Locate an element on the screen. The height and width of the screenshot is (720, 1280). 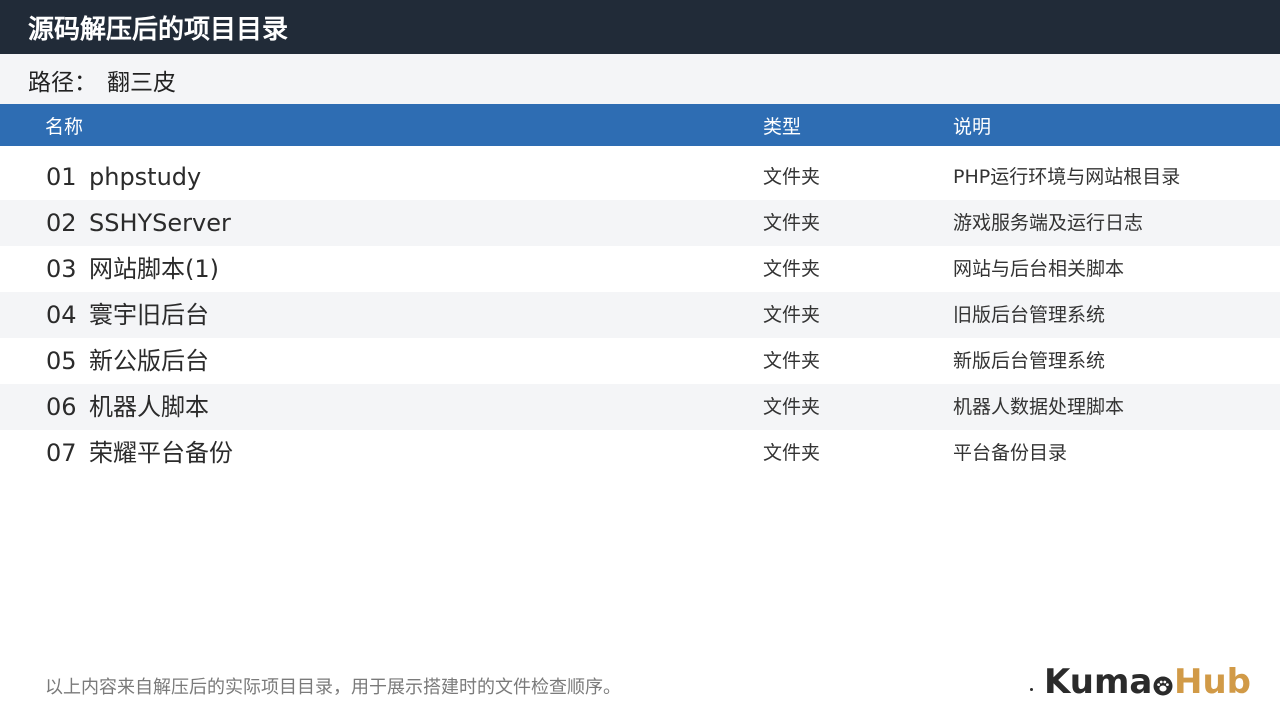
folder-description: 平台备份目录 is located at coordinates (1010, 453).